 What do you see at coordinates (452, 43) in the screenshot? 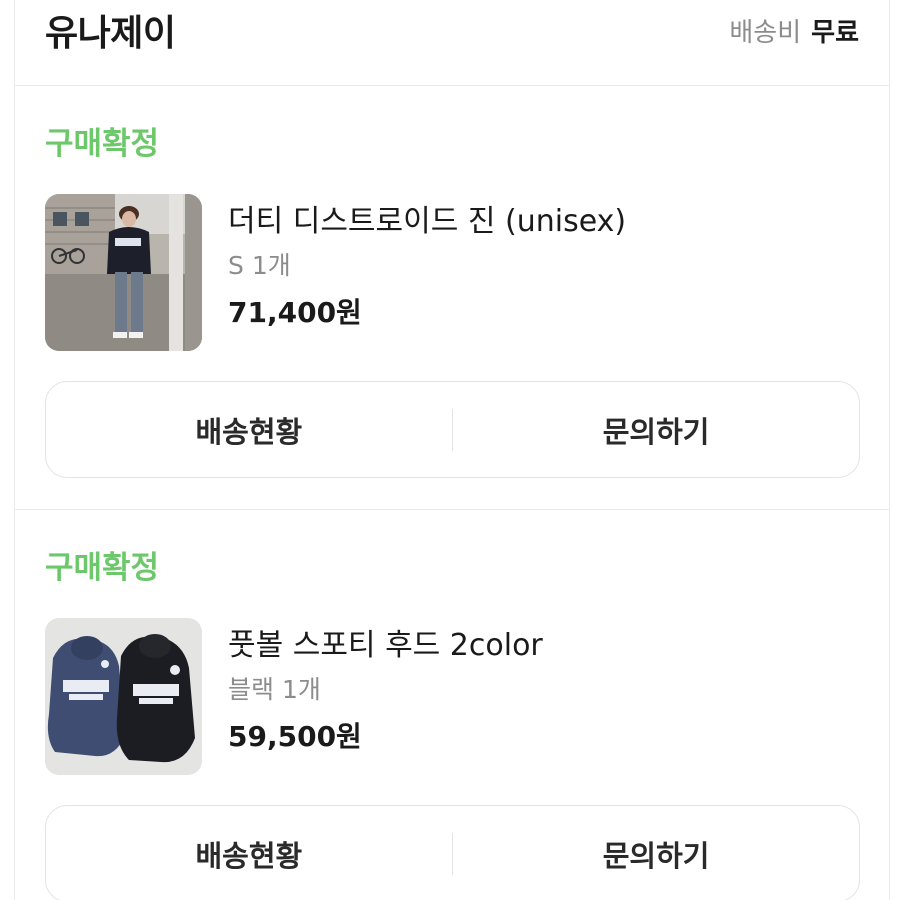
I see `store-header: 유나제이 배송비 무료` at bounding box center [452, 43].